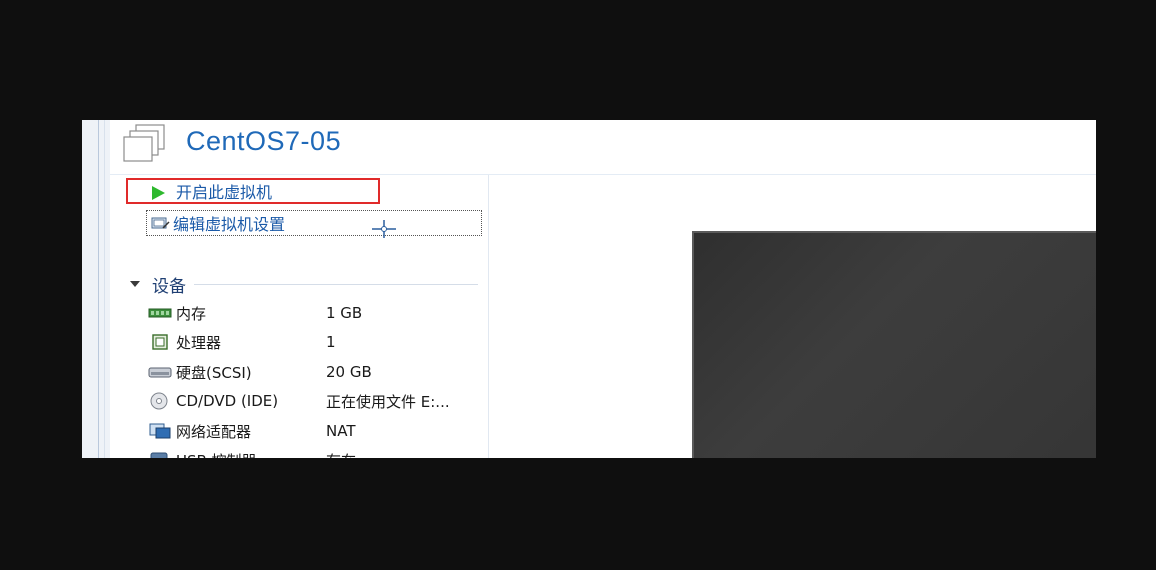 Image resolution: width=1156 pixels, height=570 pixels. Describe the element at coordinates (160, 342) in the screenshot. I see `processor-icon` at that location.